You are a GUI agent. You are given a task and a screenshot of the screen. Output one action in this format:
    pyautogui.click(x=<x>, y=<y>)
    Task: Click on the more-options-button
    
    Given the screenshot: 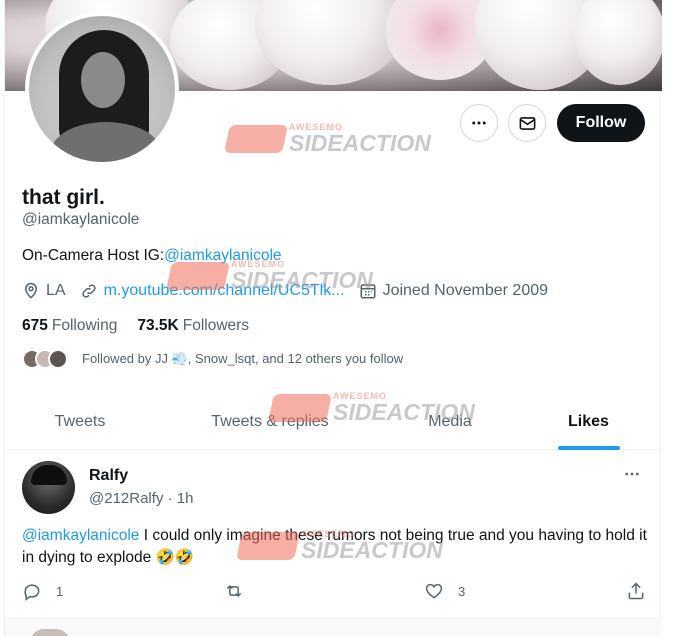 What is the action you would take?
    pyautogui.click(x=479, y=123)
    